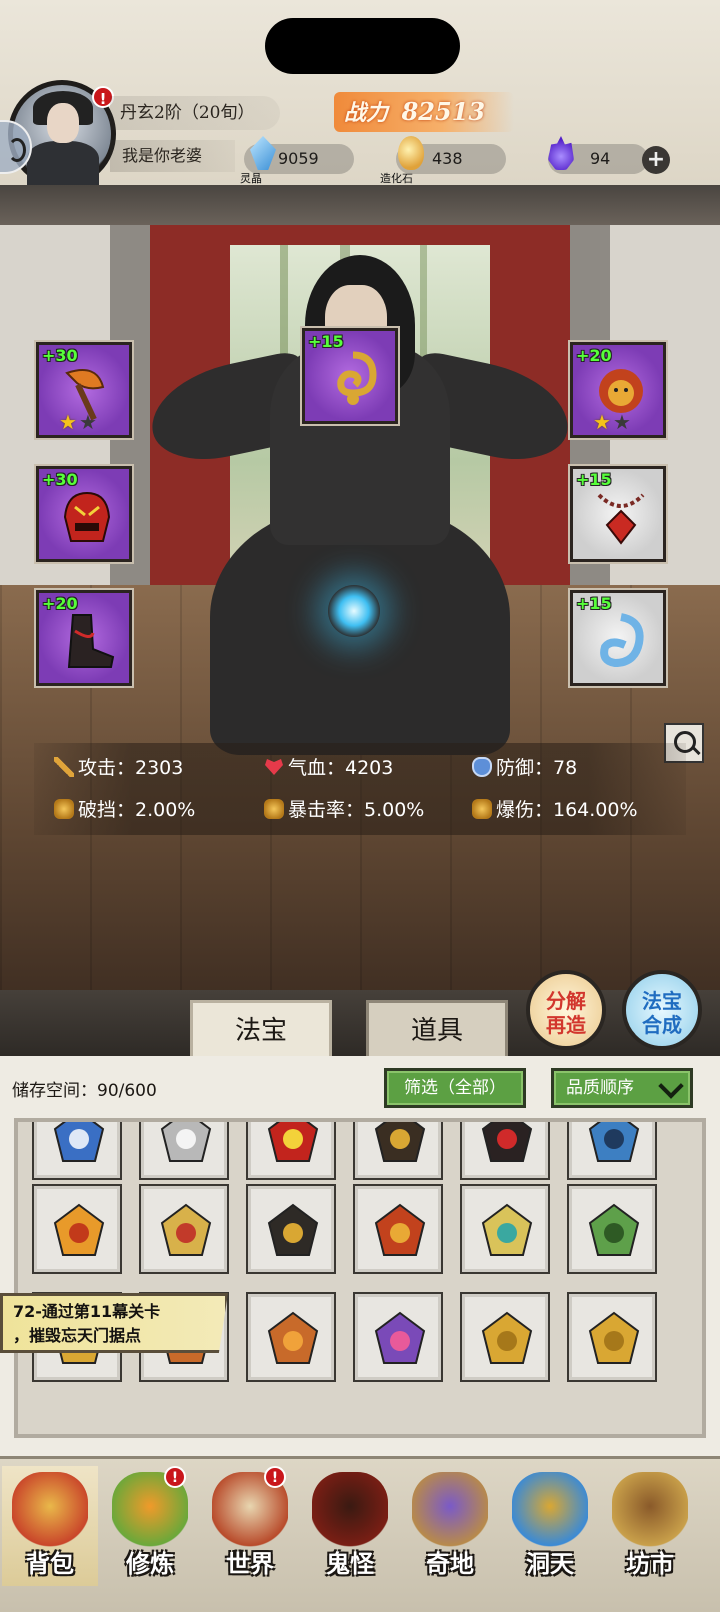  What do you see at coordinates (614, 1142) in the screenshot?
I see `blue-boots-icon` at bounding box center [614, 1142].